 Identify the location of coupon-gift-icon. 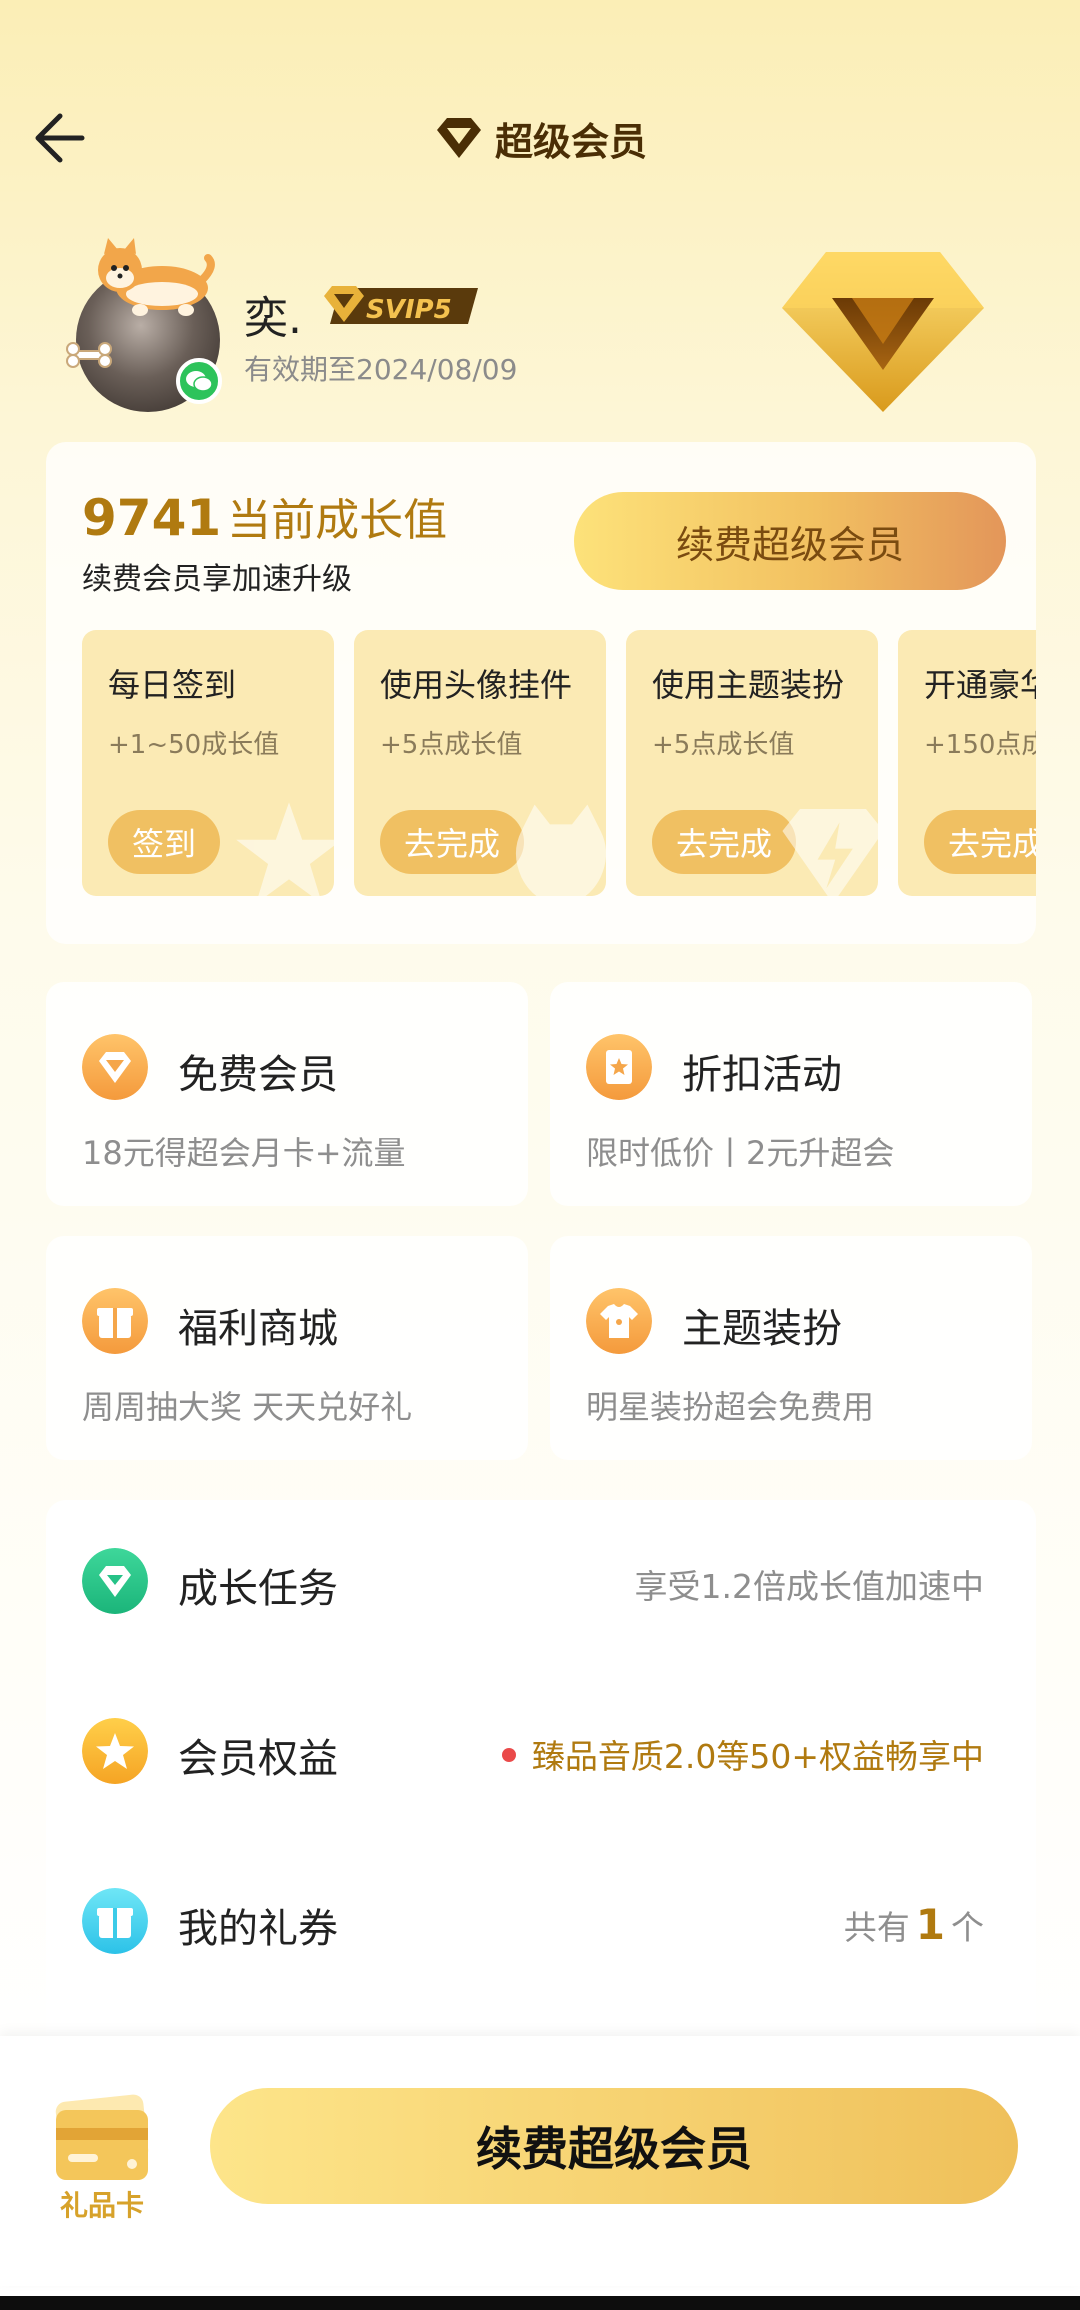
(115, 1921).